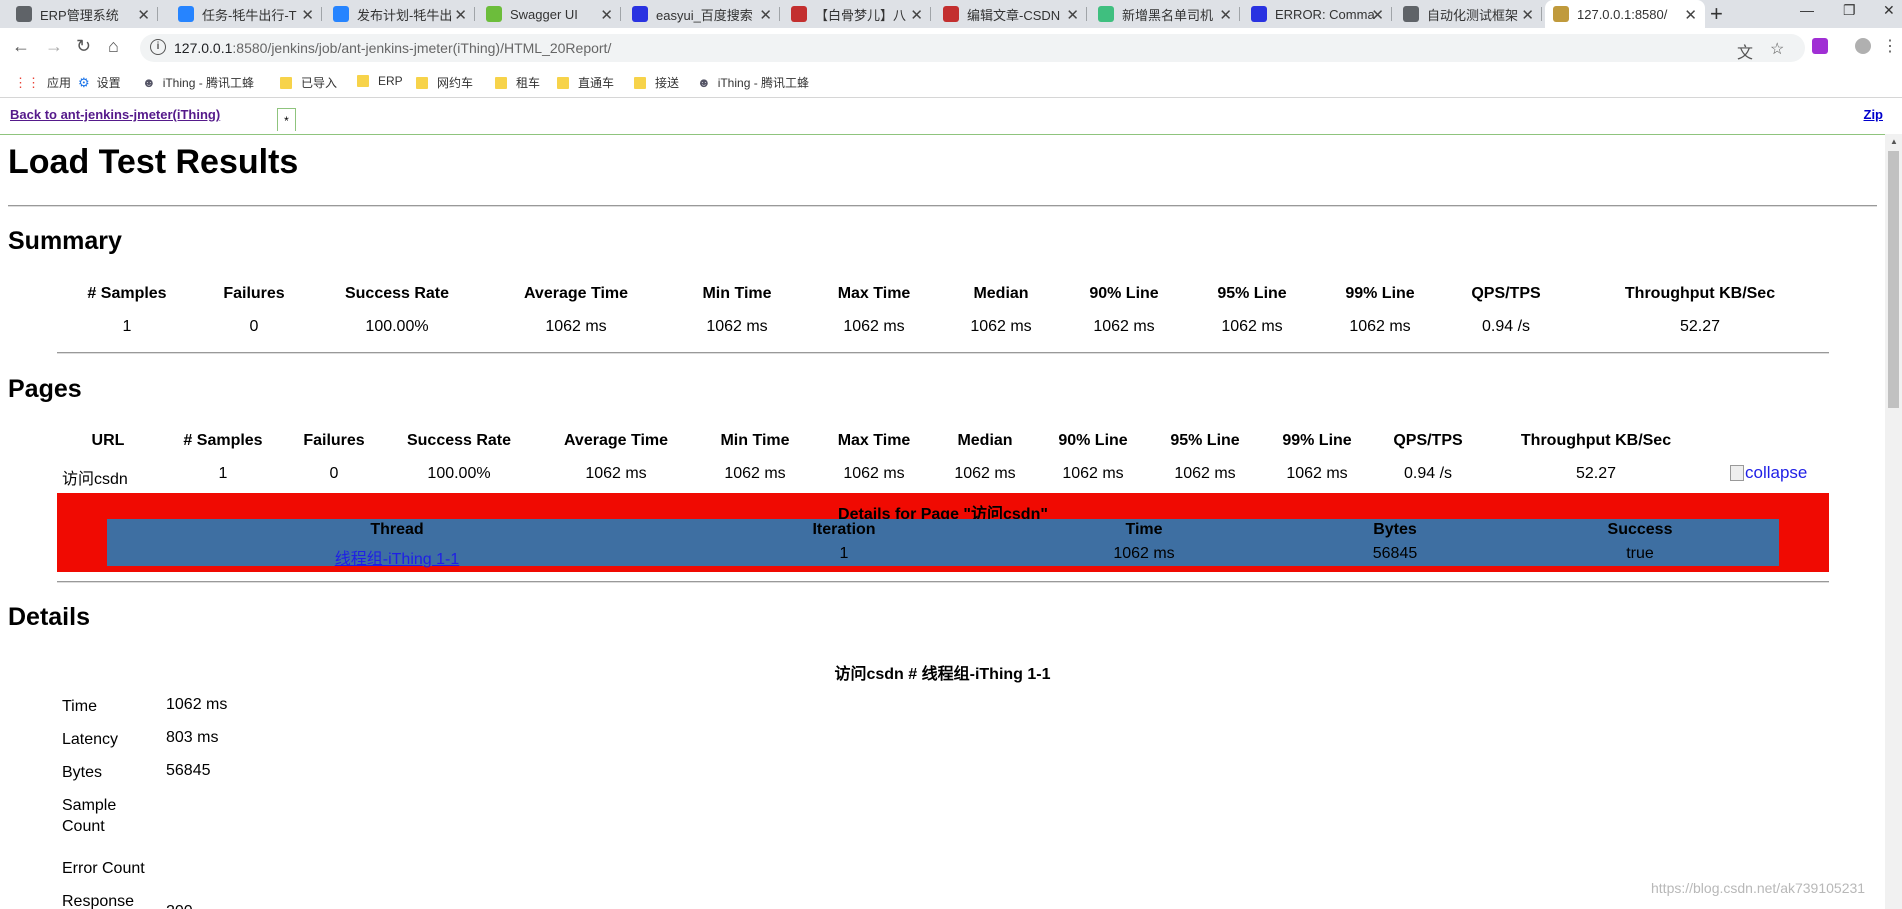  I want to click on site-info-icon: i, so click(158, 47).